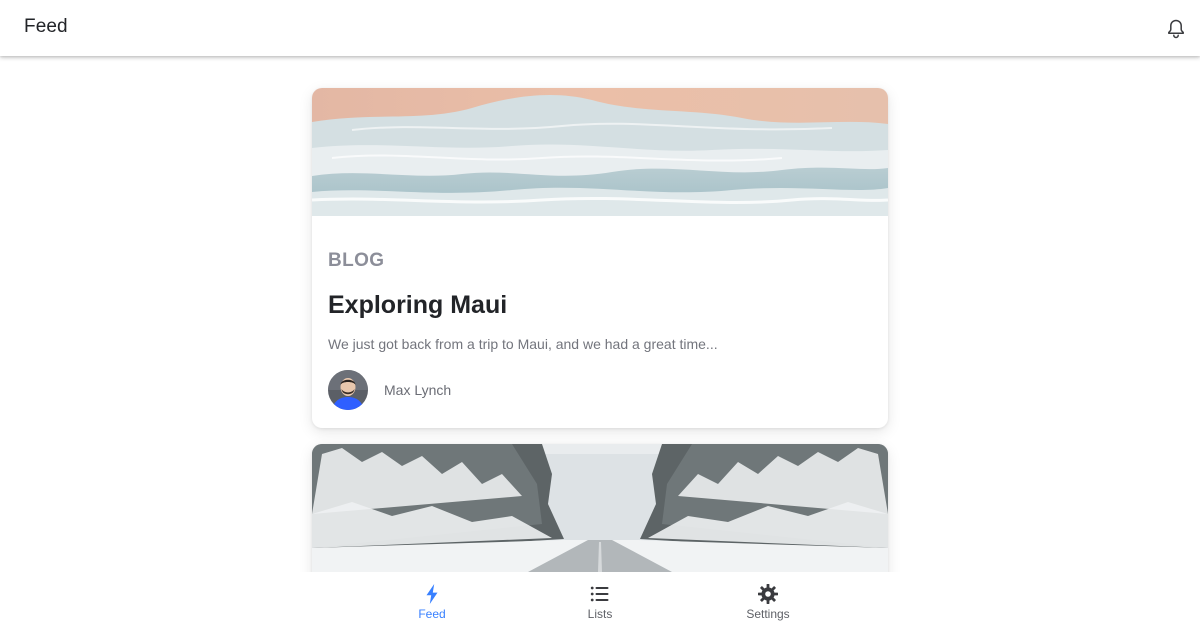 The width and height of the screenshot is (1200, 630). I want to click on author-name: Max Lynch, so click(418, 390).